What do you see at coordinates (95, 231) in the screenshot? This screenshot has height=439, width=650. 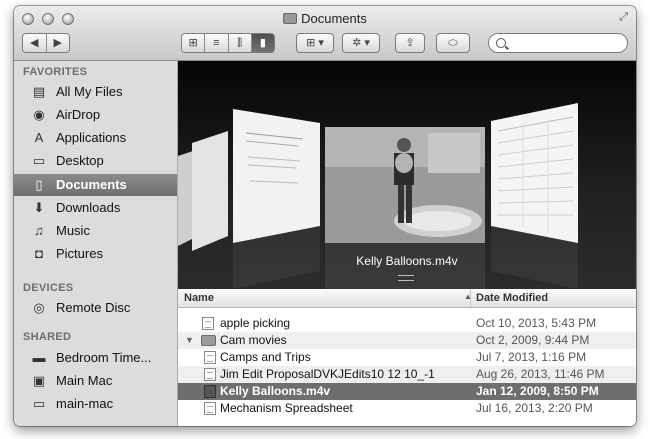 I see `sidebar-item-music: ♫ Music` at bounding box center [95, 231].